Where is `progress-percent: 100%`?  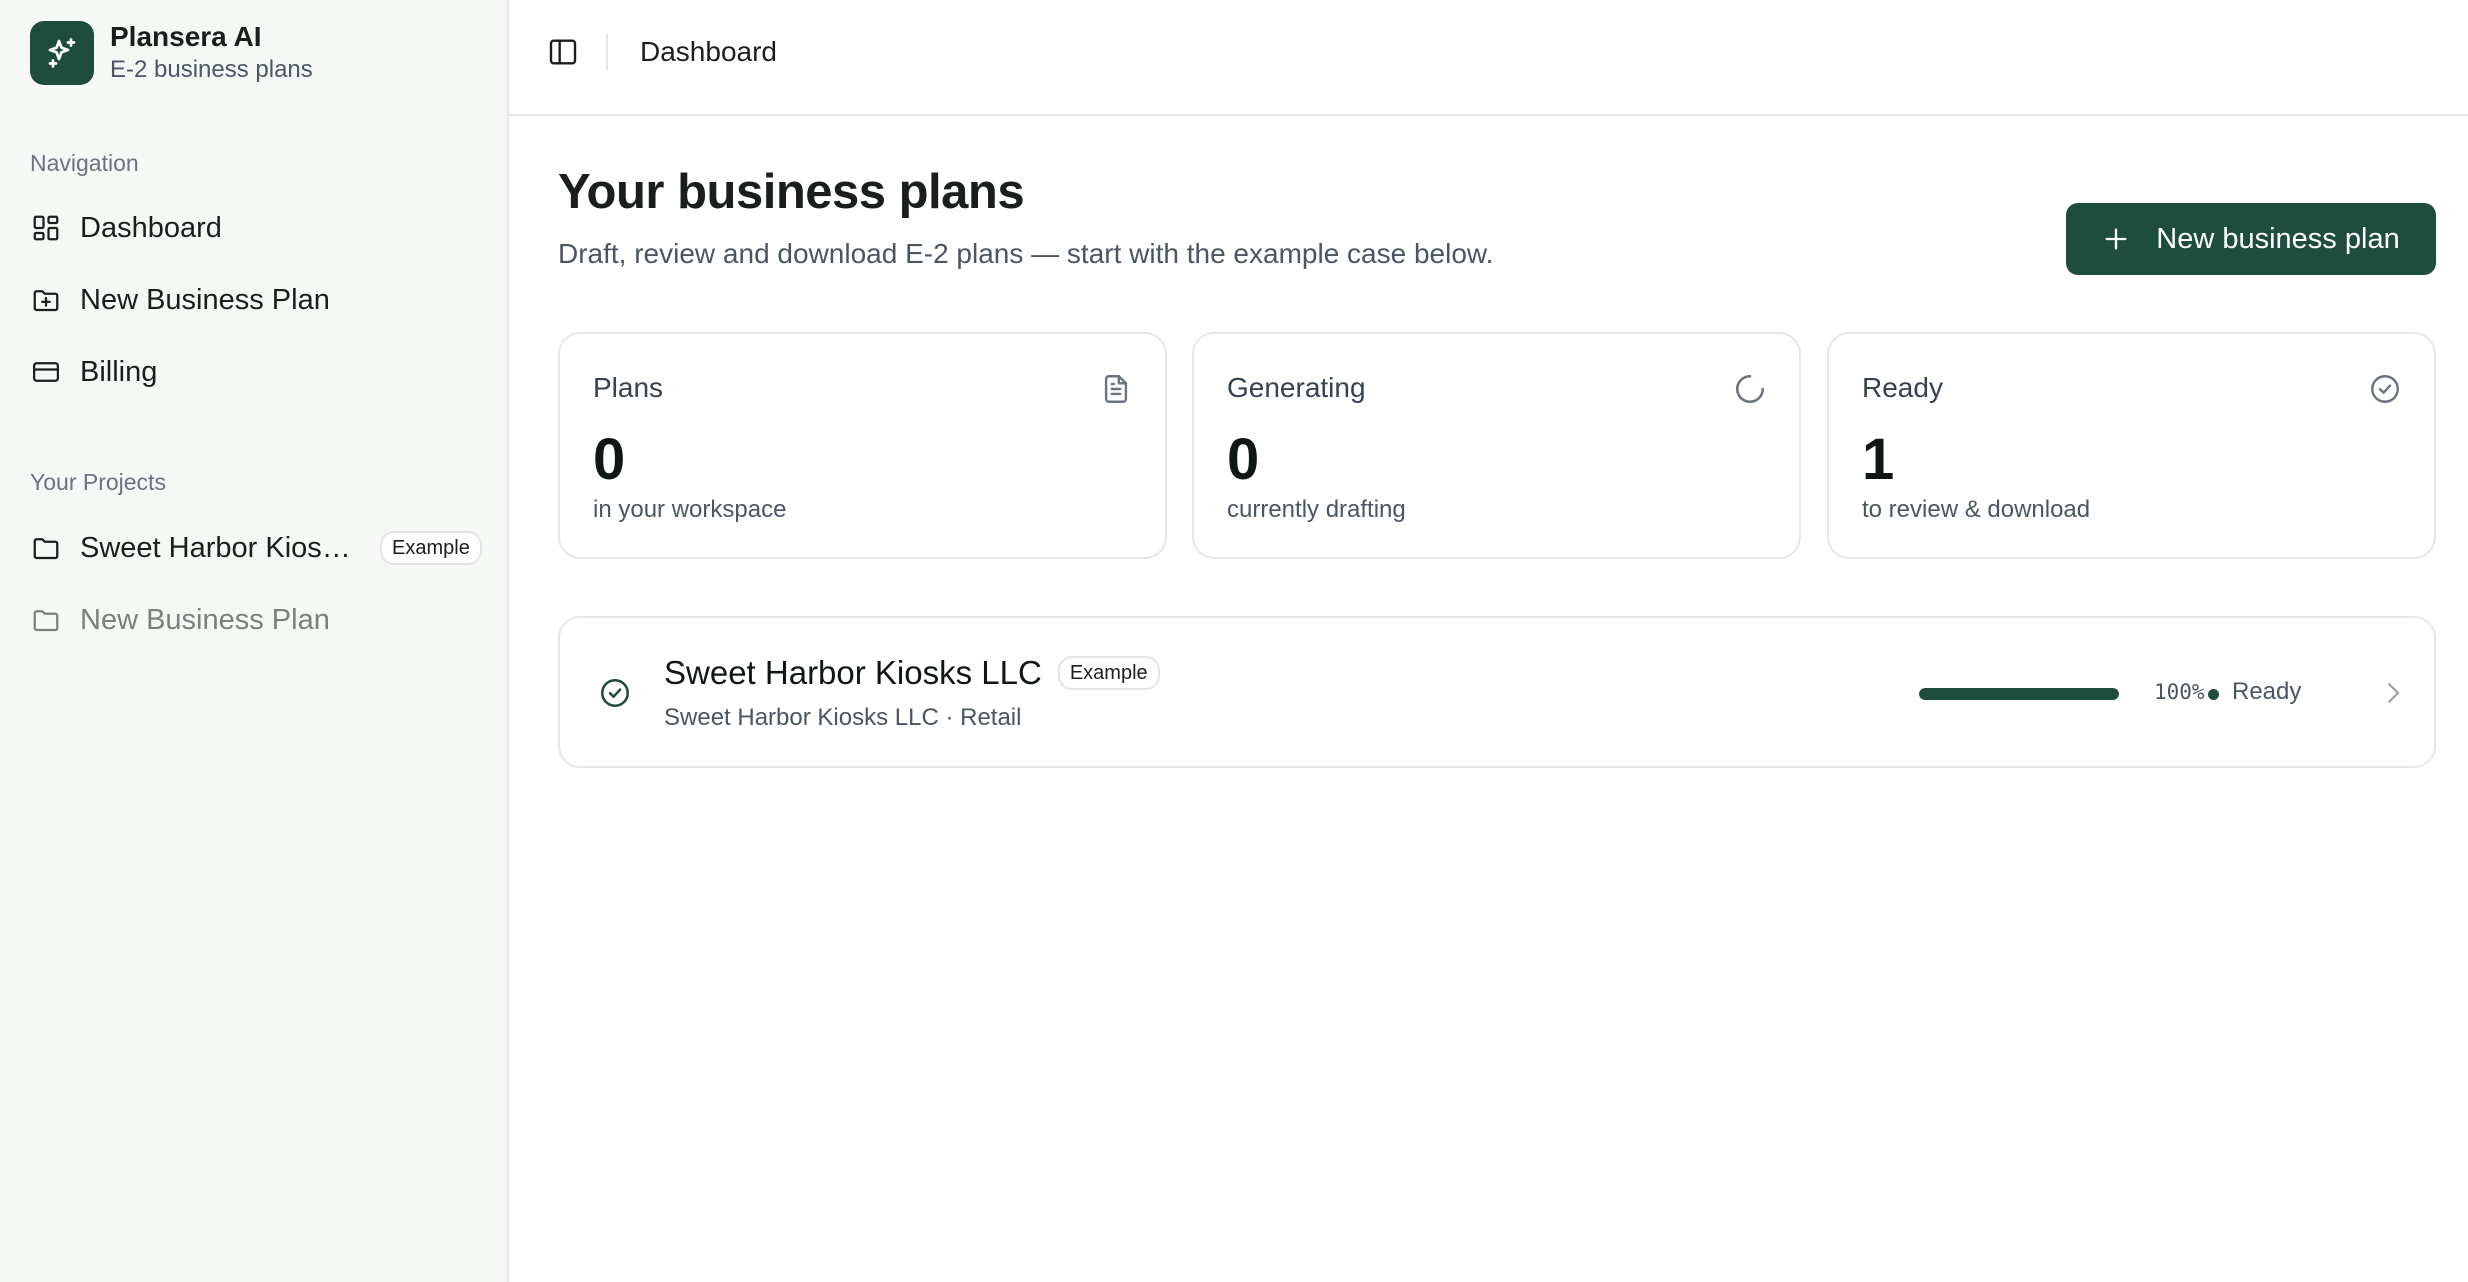
progress-percent: 100% is located at coordinates (2179, 692).